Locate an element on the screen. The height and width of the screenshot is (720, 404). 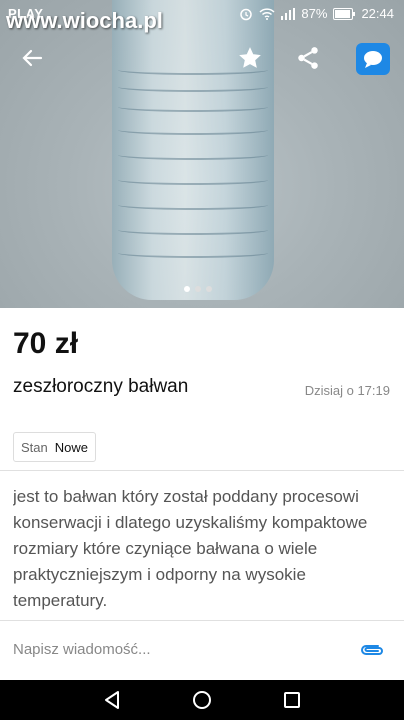
share-button is located at coordinates (308, 58).